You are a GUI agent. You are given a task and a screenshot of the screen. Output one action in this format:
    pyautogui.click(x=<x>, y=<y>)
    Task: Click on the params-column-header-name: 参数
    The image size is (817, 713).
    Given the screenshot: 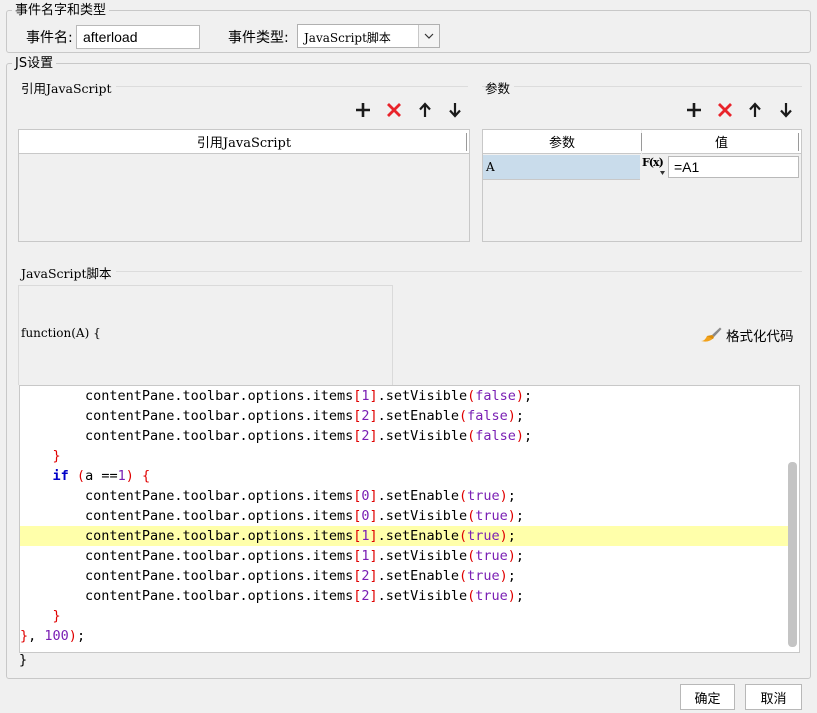 What is the action you would take?
    pyautogui.click(x=562, y=142)
    